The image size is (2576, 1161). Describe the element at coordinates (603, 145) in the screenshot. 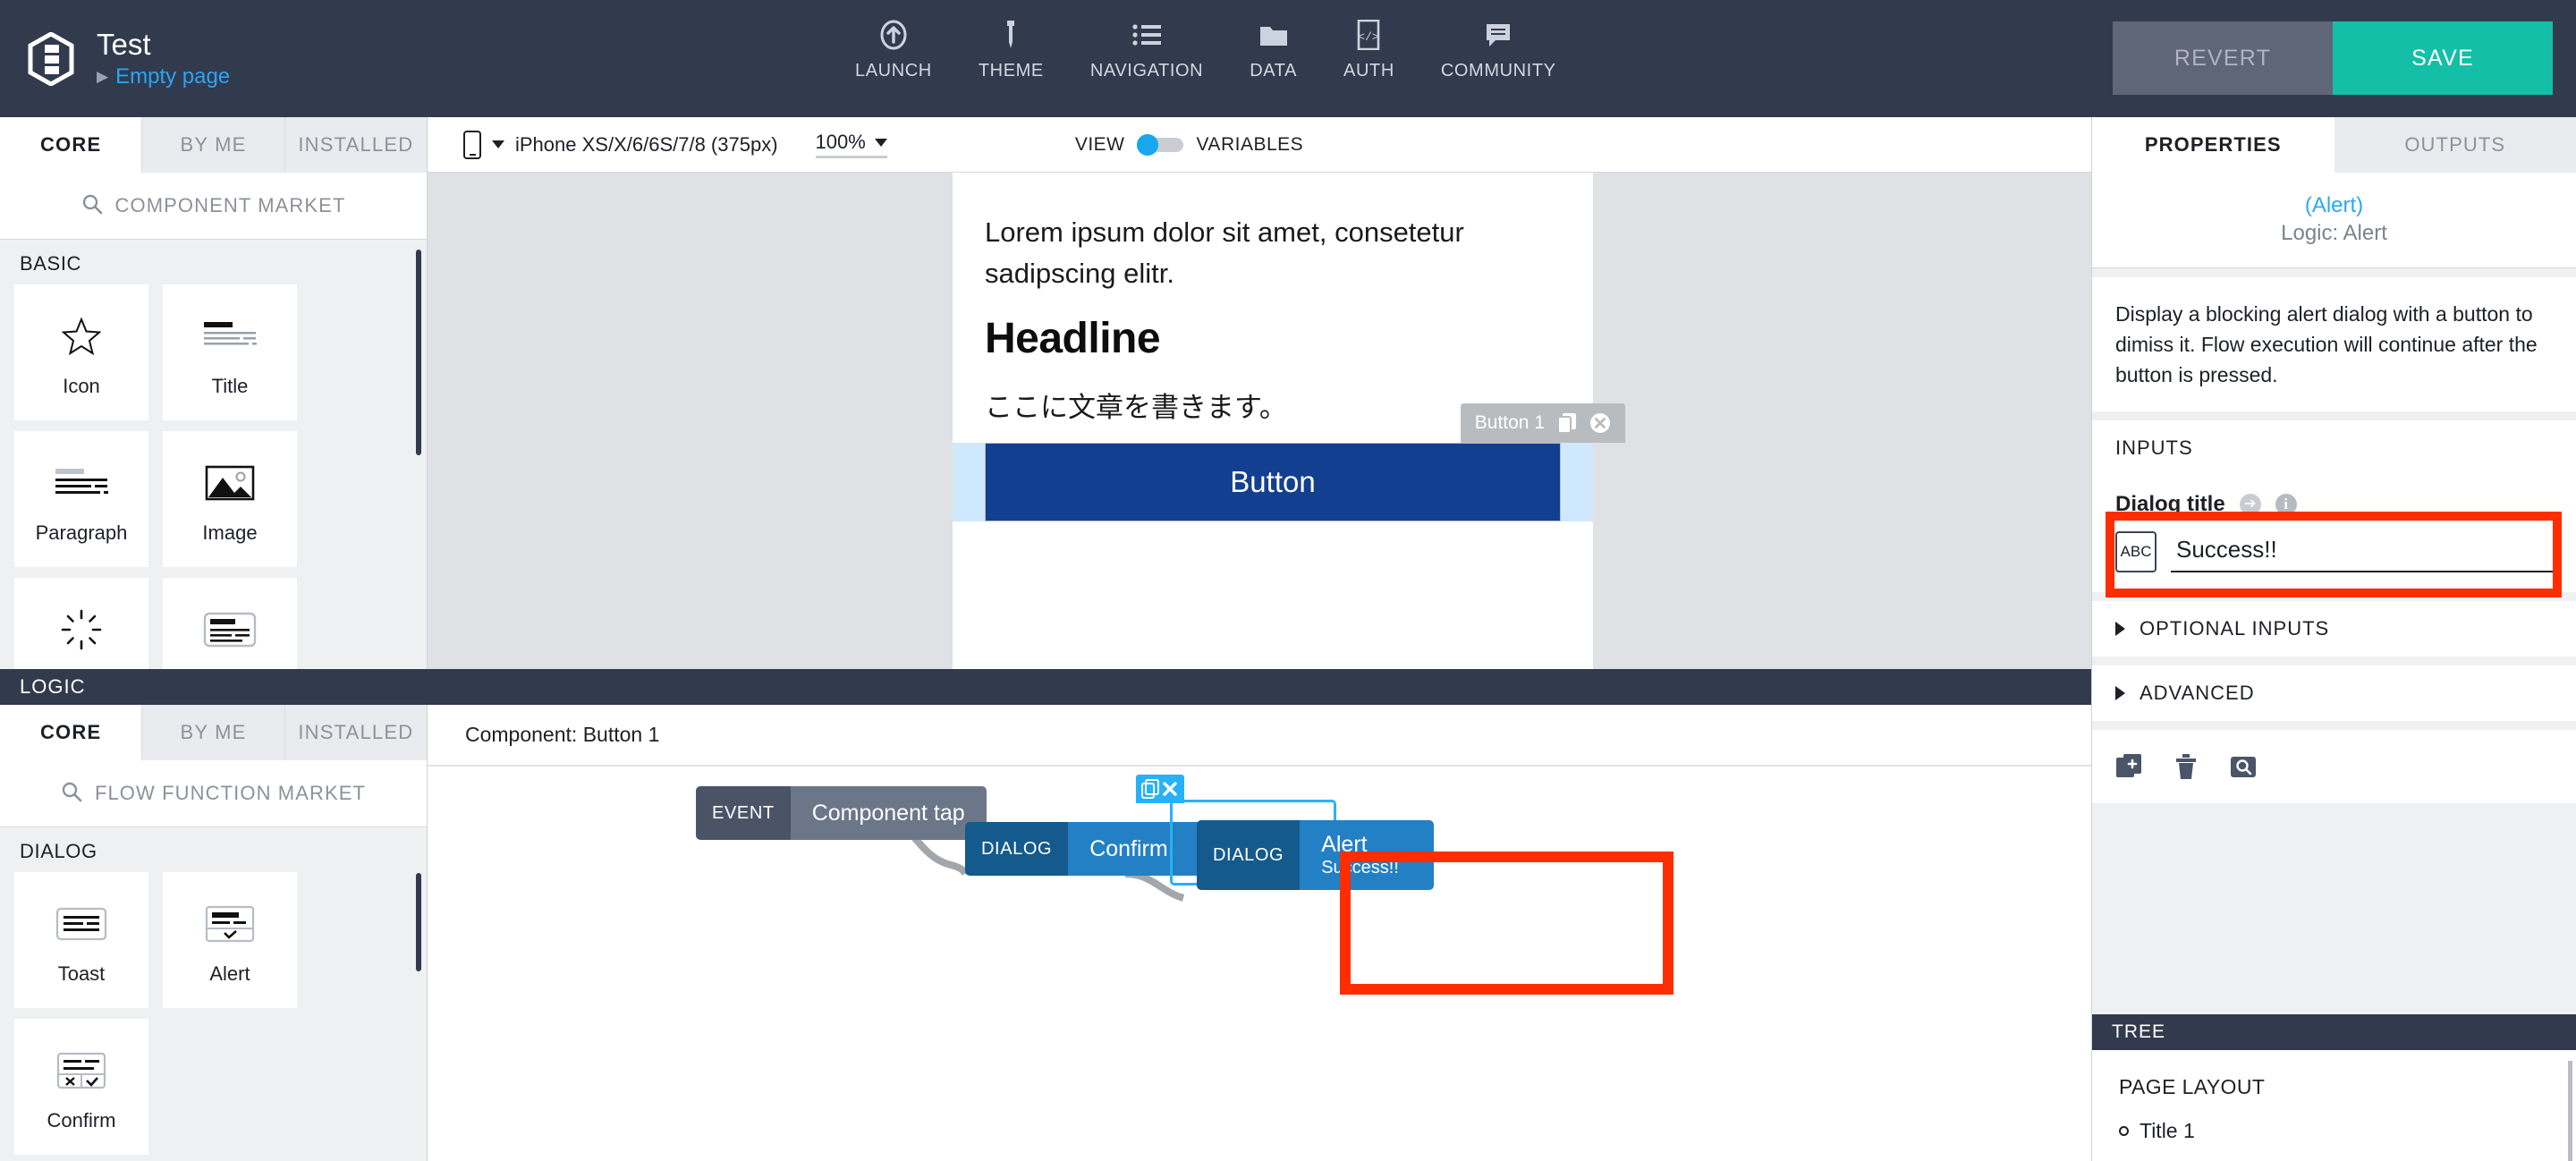

I see `device-selector: iPhone XS/X/6/6S/7/8 (375px)` at that location.